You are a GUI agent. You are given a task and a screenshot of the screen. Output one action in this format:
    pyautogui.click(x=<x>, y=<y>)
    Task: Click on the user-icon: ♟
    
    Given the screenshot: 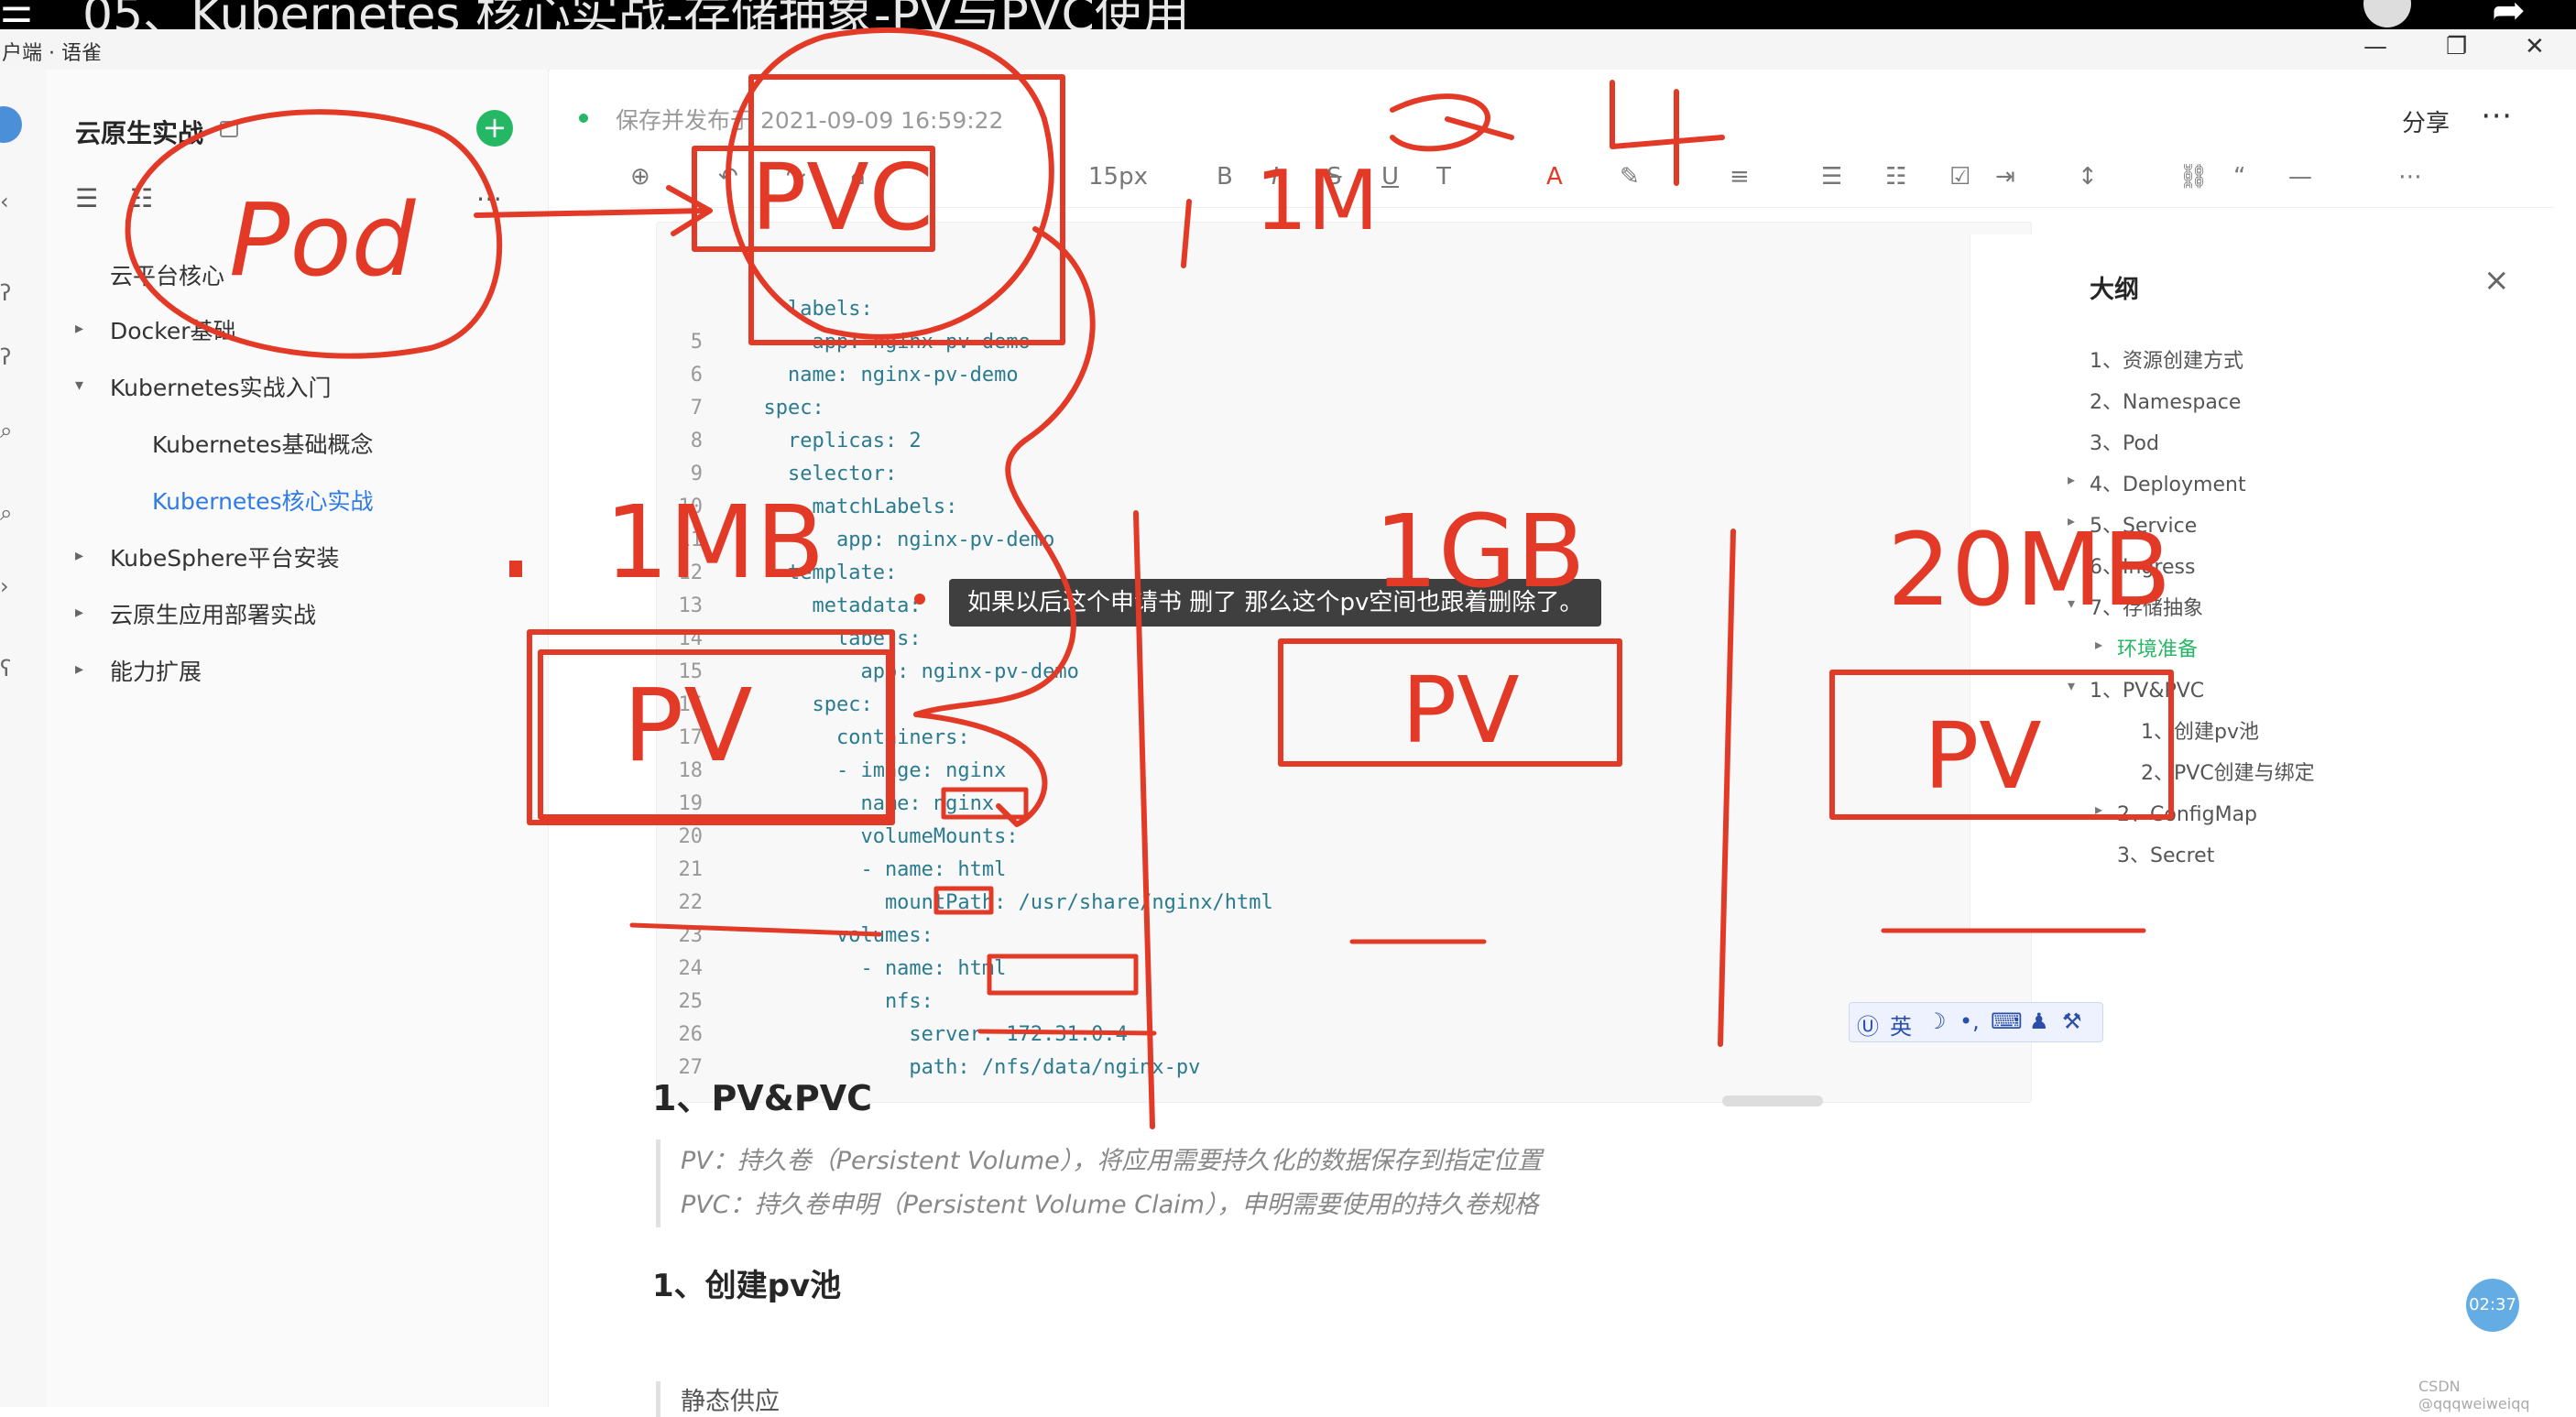 What is the action you would take?
    pyautogui.click(x=2039, y=1021)
    